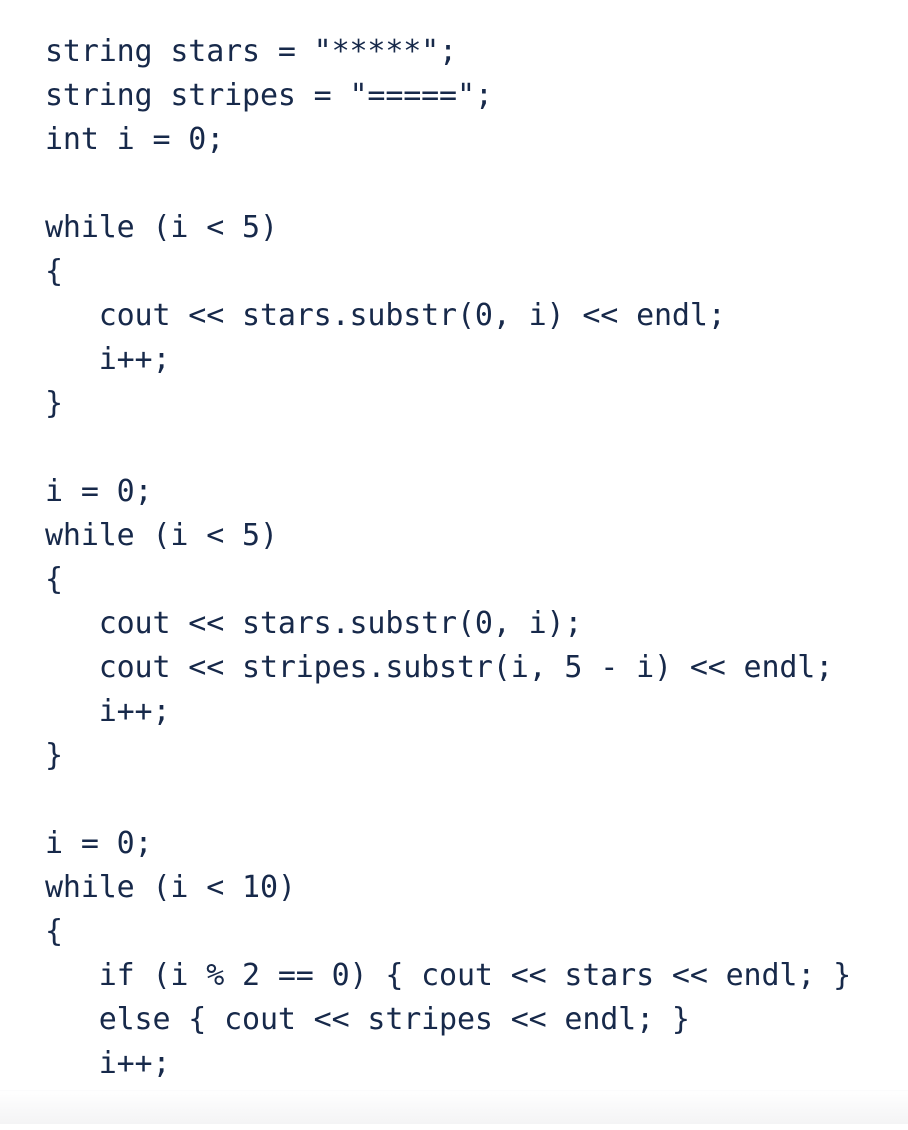  I want to click on bottom-scroll-bar, so click(454, 1107).